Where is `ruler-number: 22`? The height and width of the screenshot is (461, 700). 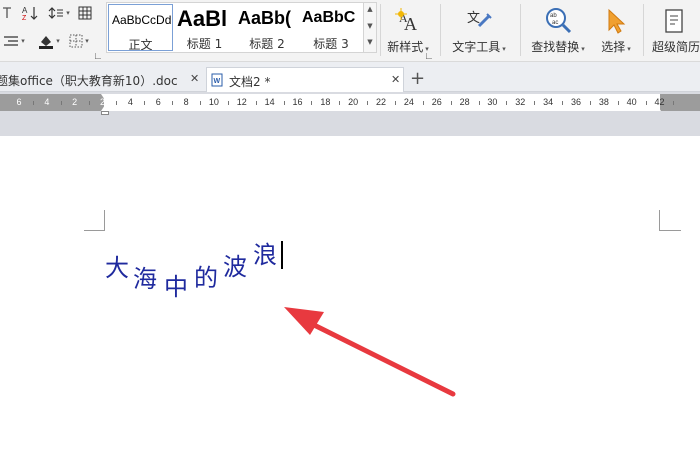 ruler-number: 22 is located at coordinates (381, 102).